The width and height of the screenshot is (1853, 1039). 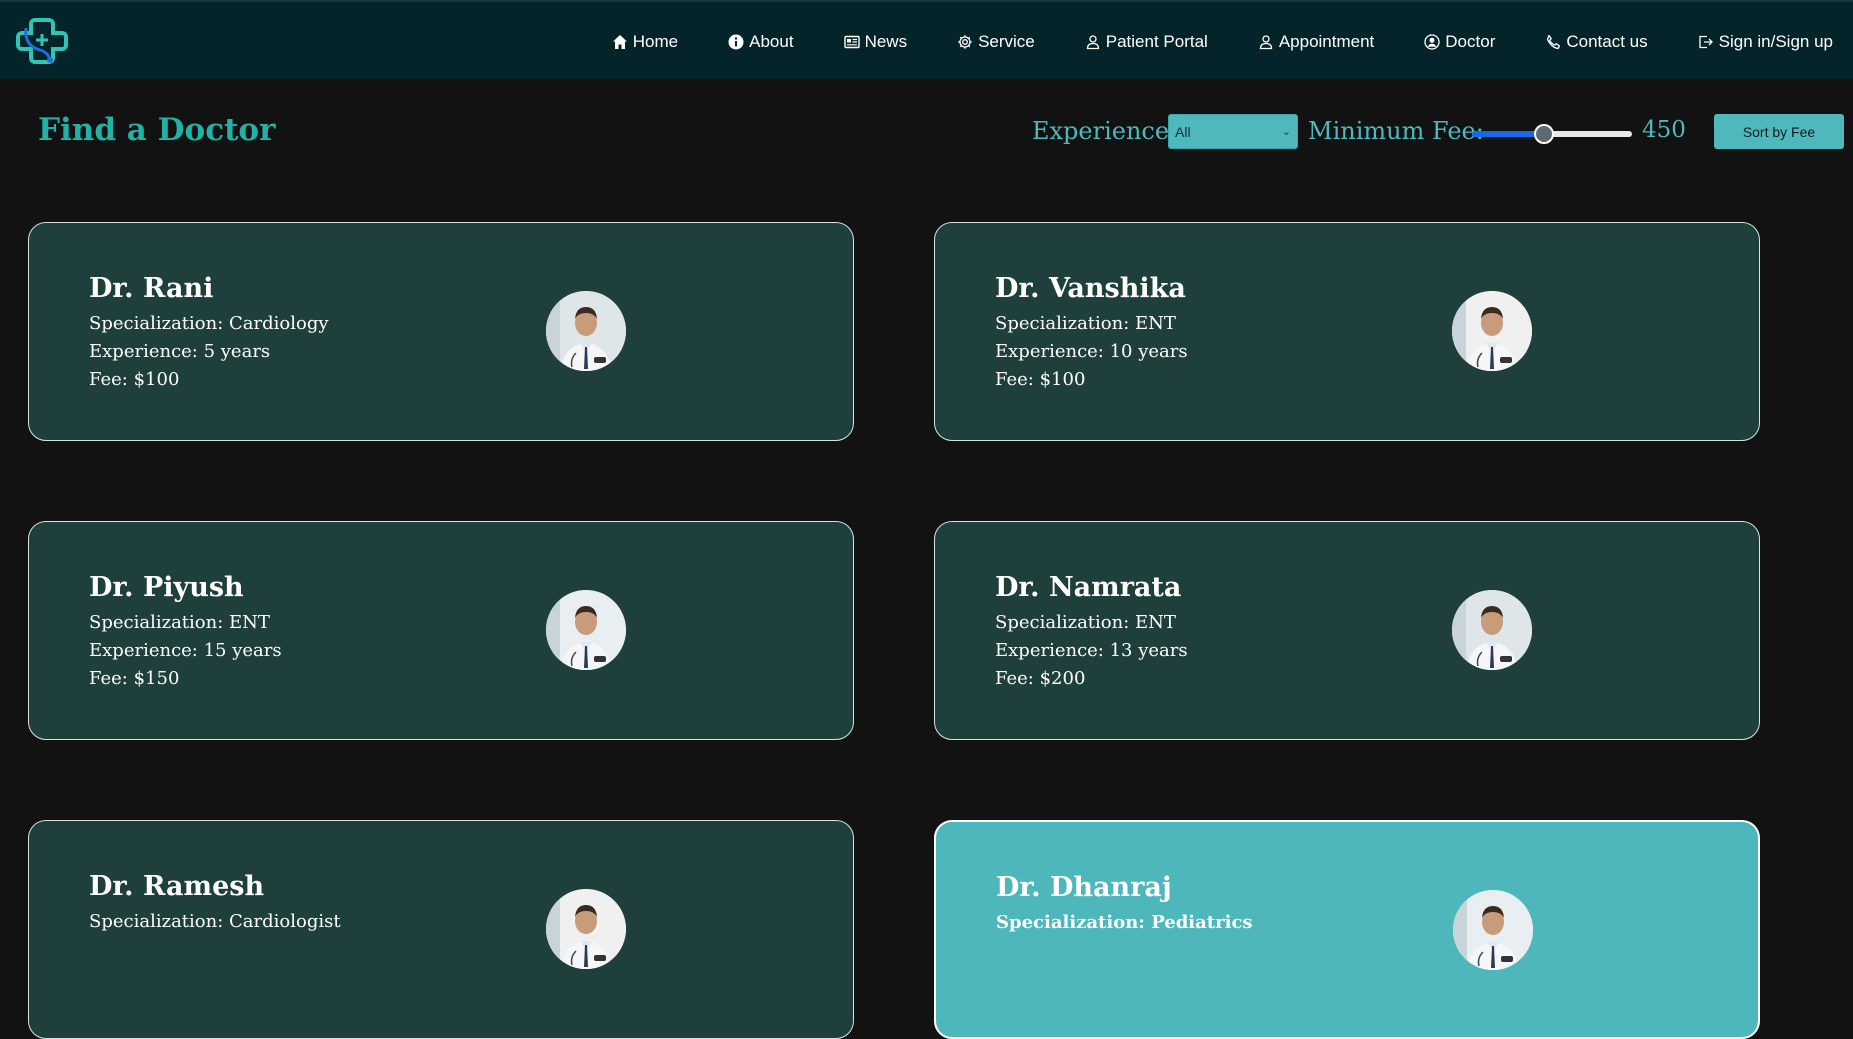 What do you see at coordinates (1607, 41) in the screenshot?
I see `nav-contact-label: Contact us` at bounding box center [1607, 41].